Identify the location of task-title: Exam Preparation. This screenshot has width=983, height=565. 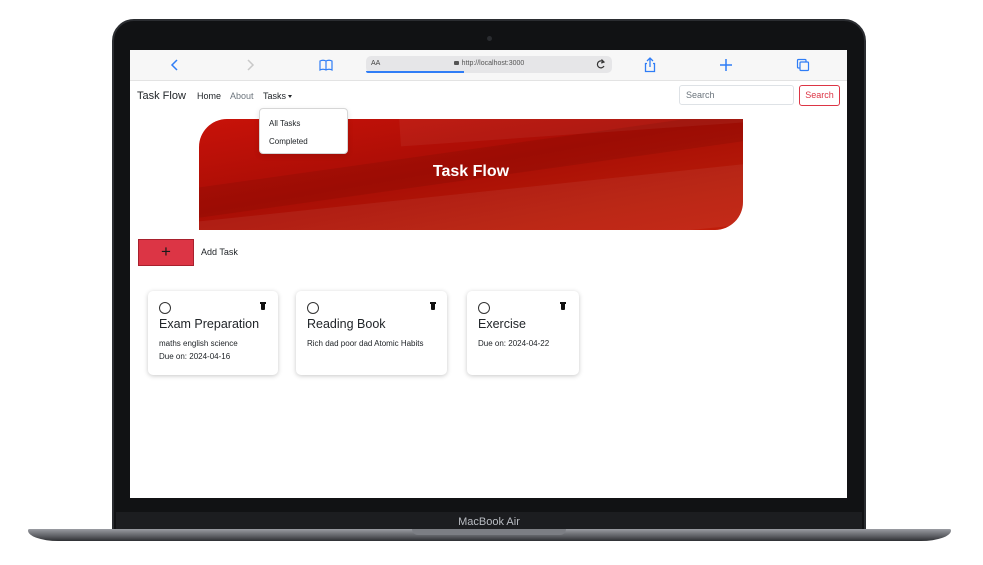
(209, 324).